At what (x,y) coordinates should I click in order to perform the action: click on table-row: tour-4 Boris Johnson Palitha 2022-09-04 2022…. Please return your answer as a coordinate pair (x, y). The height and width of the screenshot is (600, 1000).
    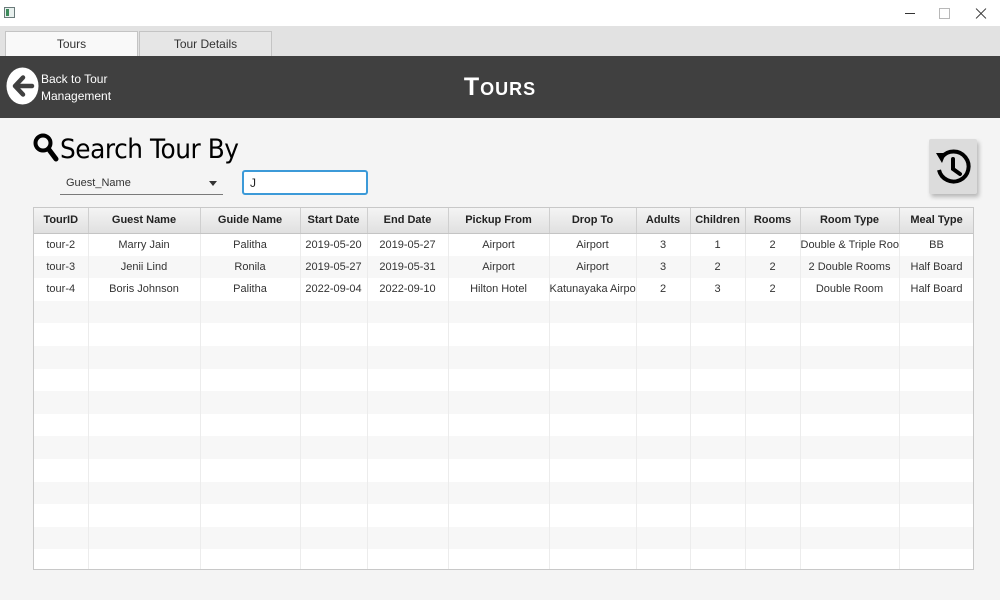
    Looking at the image, I should click on (503, 289).